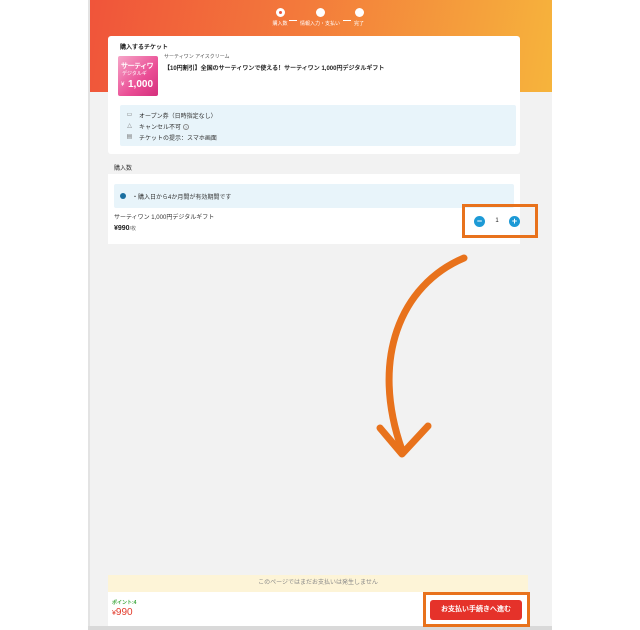  What do you see at coordinates (422, 356) in the screenshot?
I see `guide-arrow-icon` at bounding box center [422, 356].